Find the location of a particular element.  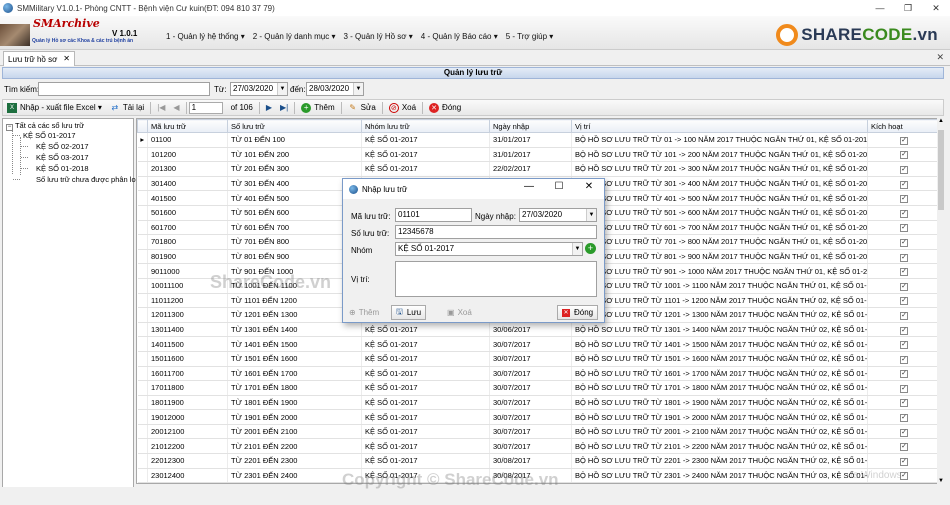

ngay-nhap-date-picker: 27/03/2020 ▼ is located at coordinates (558, 215).